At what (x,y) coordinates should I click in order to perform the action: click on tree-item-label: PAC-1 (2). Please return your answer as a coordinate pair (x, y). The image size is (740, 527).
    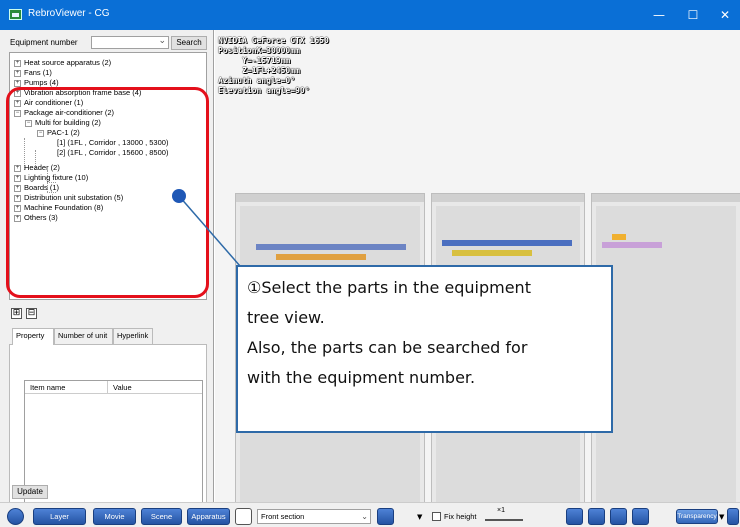
    Looking at the image, I should click on (63, 132).